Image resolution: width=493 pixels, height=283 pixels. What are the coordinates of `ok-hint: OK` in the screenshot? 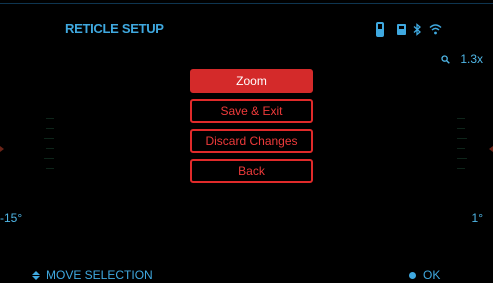 It's located at (424, 275).